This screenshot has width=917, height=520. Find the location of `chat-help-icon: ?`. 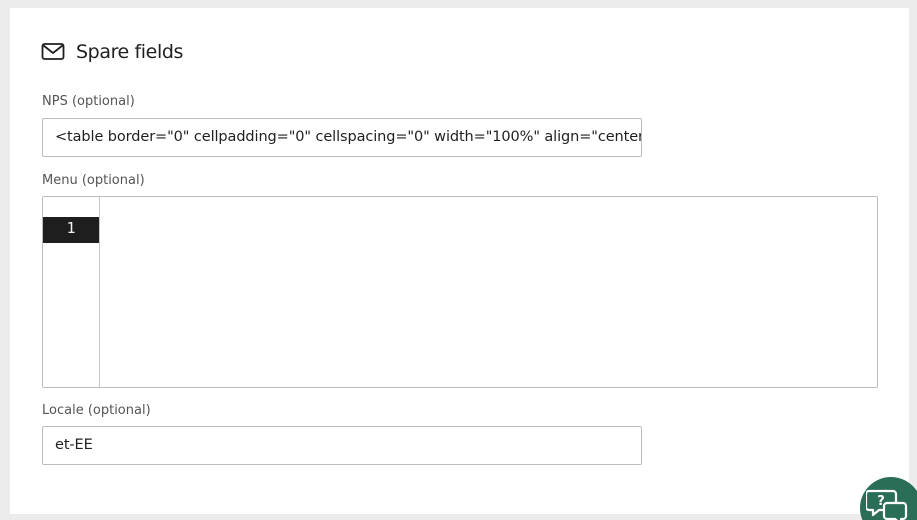

chat-help-icon: ? is located at coordinates (887, 504).